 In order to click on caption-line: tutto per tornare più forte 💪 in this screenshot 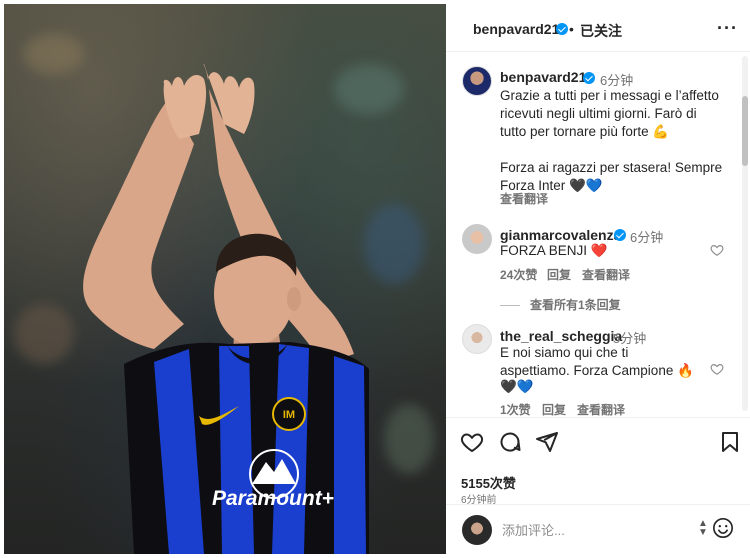, I will do `click(585, 131)`.